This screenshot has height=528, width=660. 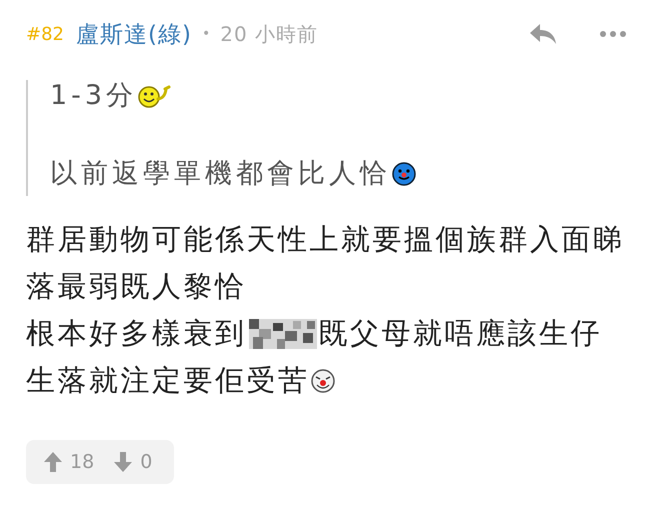 I want to click on quote-text: 1-3分, so click(x=94, y=96).